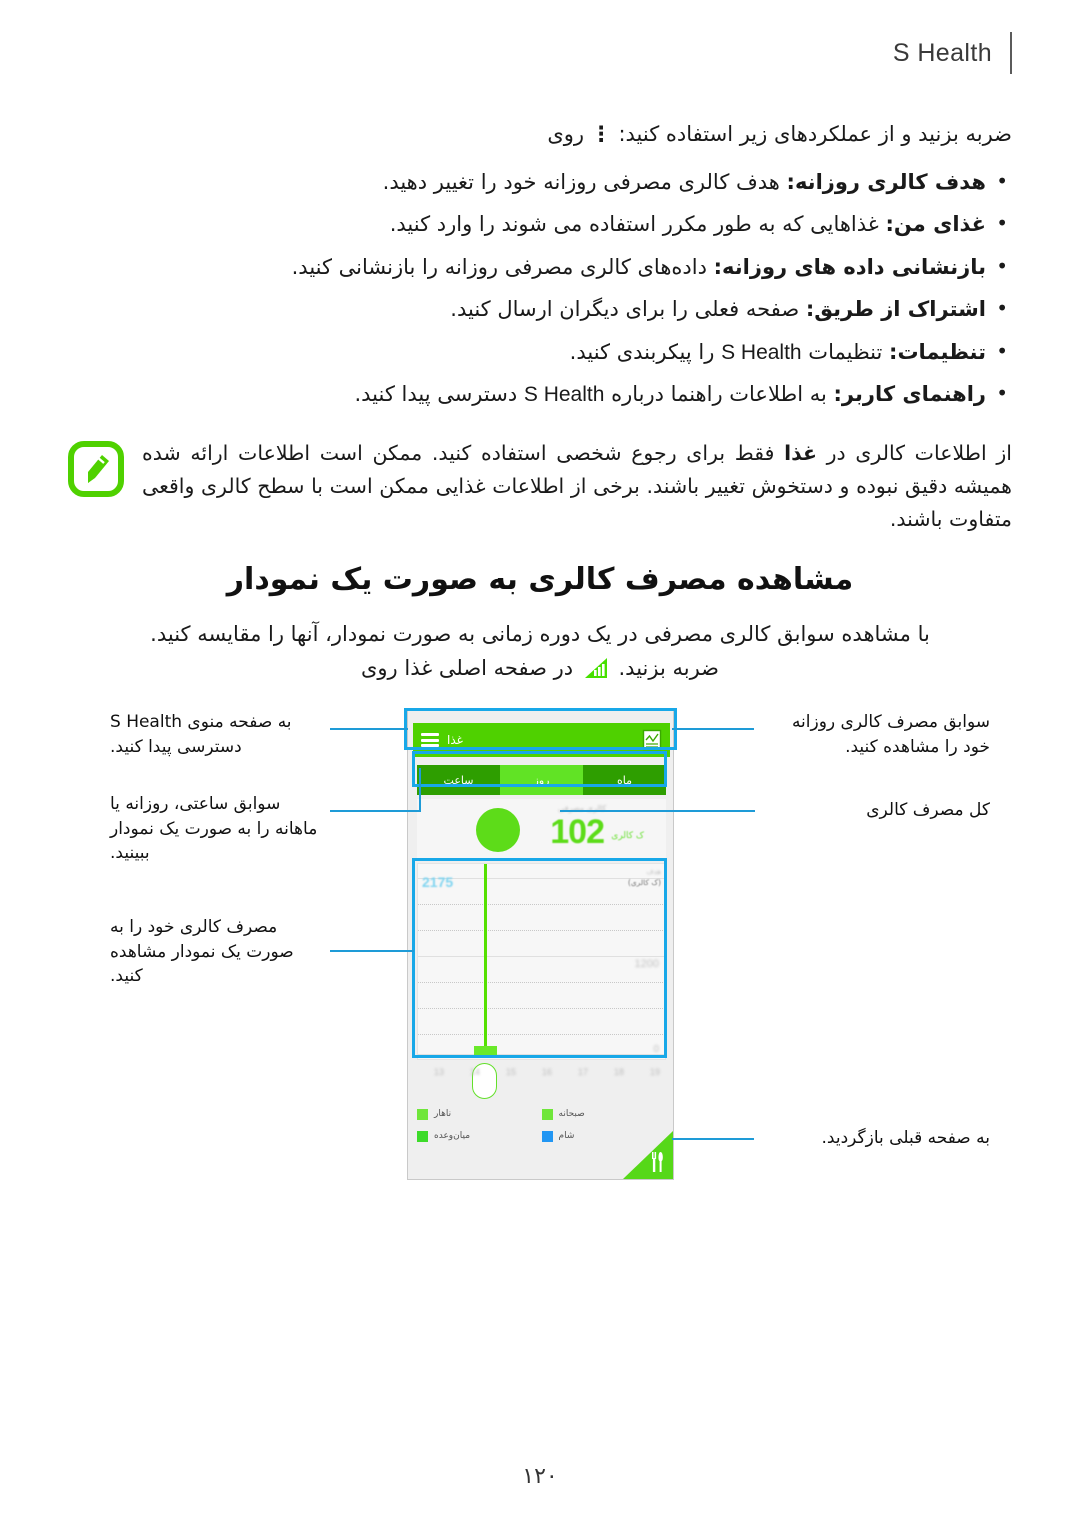 This screenshot has height=1527, width=1080. What do you see at coordinates (540, 729) in the screenshot?
I see `highlight-appbar` at bounding box center [540, 729].